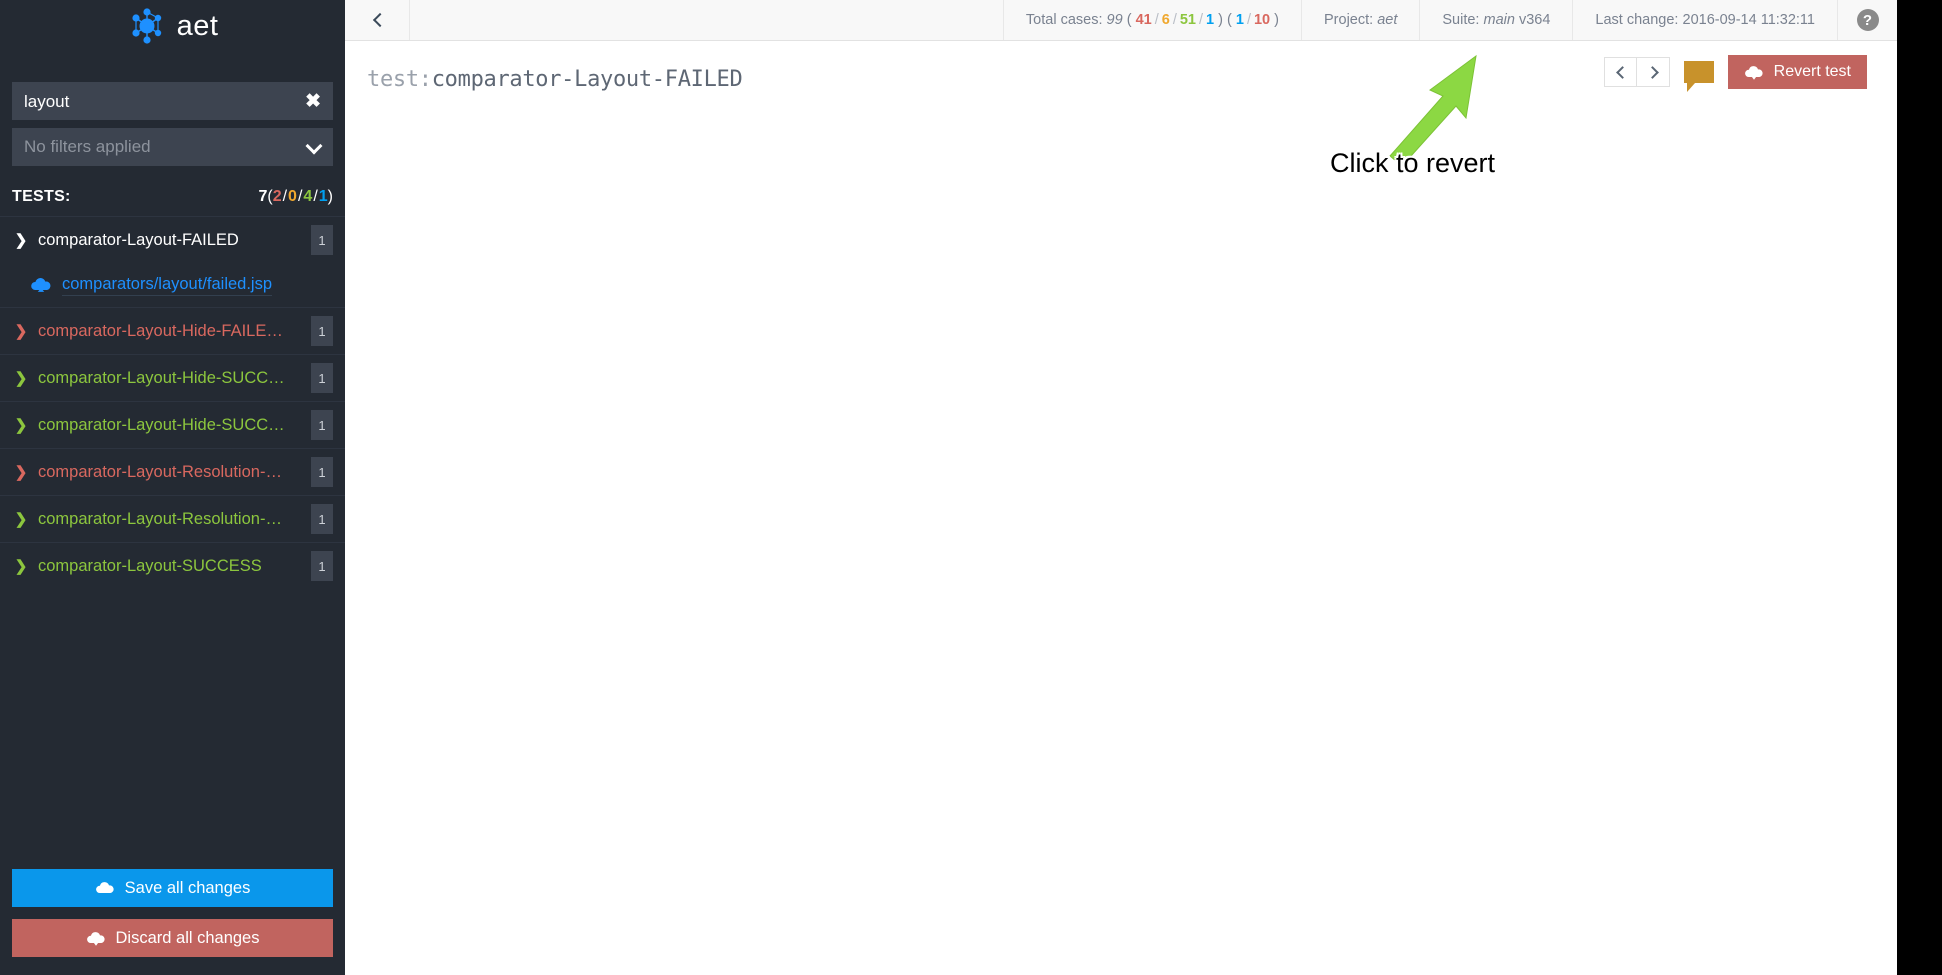 This screenshot has height=975, width=1942. I want to click on chevron-down-icon, so click(314, 147).